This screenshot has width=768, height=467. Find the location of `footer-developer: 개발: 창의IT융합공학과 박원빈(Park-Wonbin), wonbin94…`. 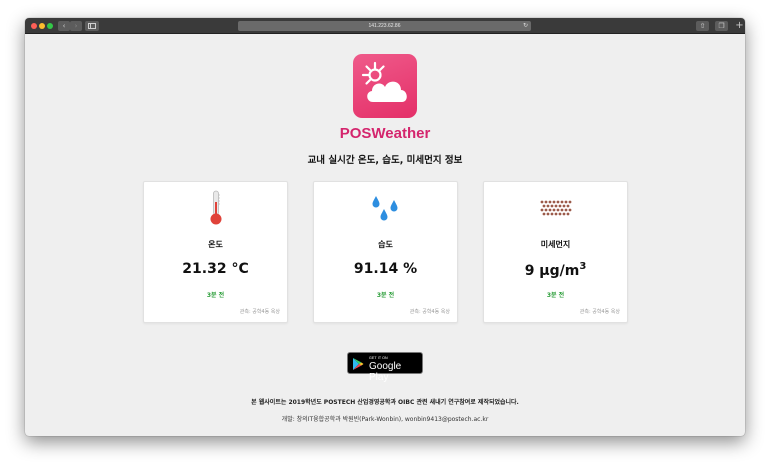

footer-developer: 개발: 창의IT융합공학과 박원빈(Park-Wonbin), wonbin94… is located at coordinates (385, 419).